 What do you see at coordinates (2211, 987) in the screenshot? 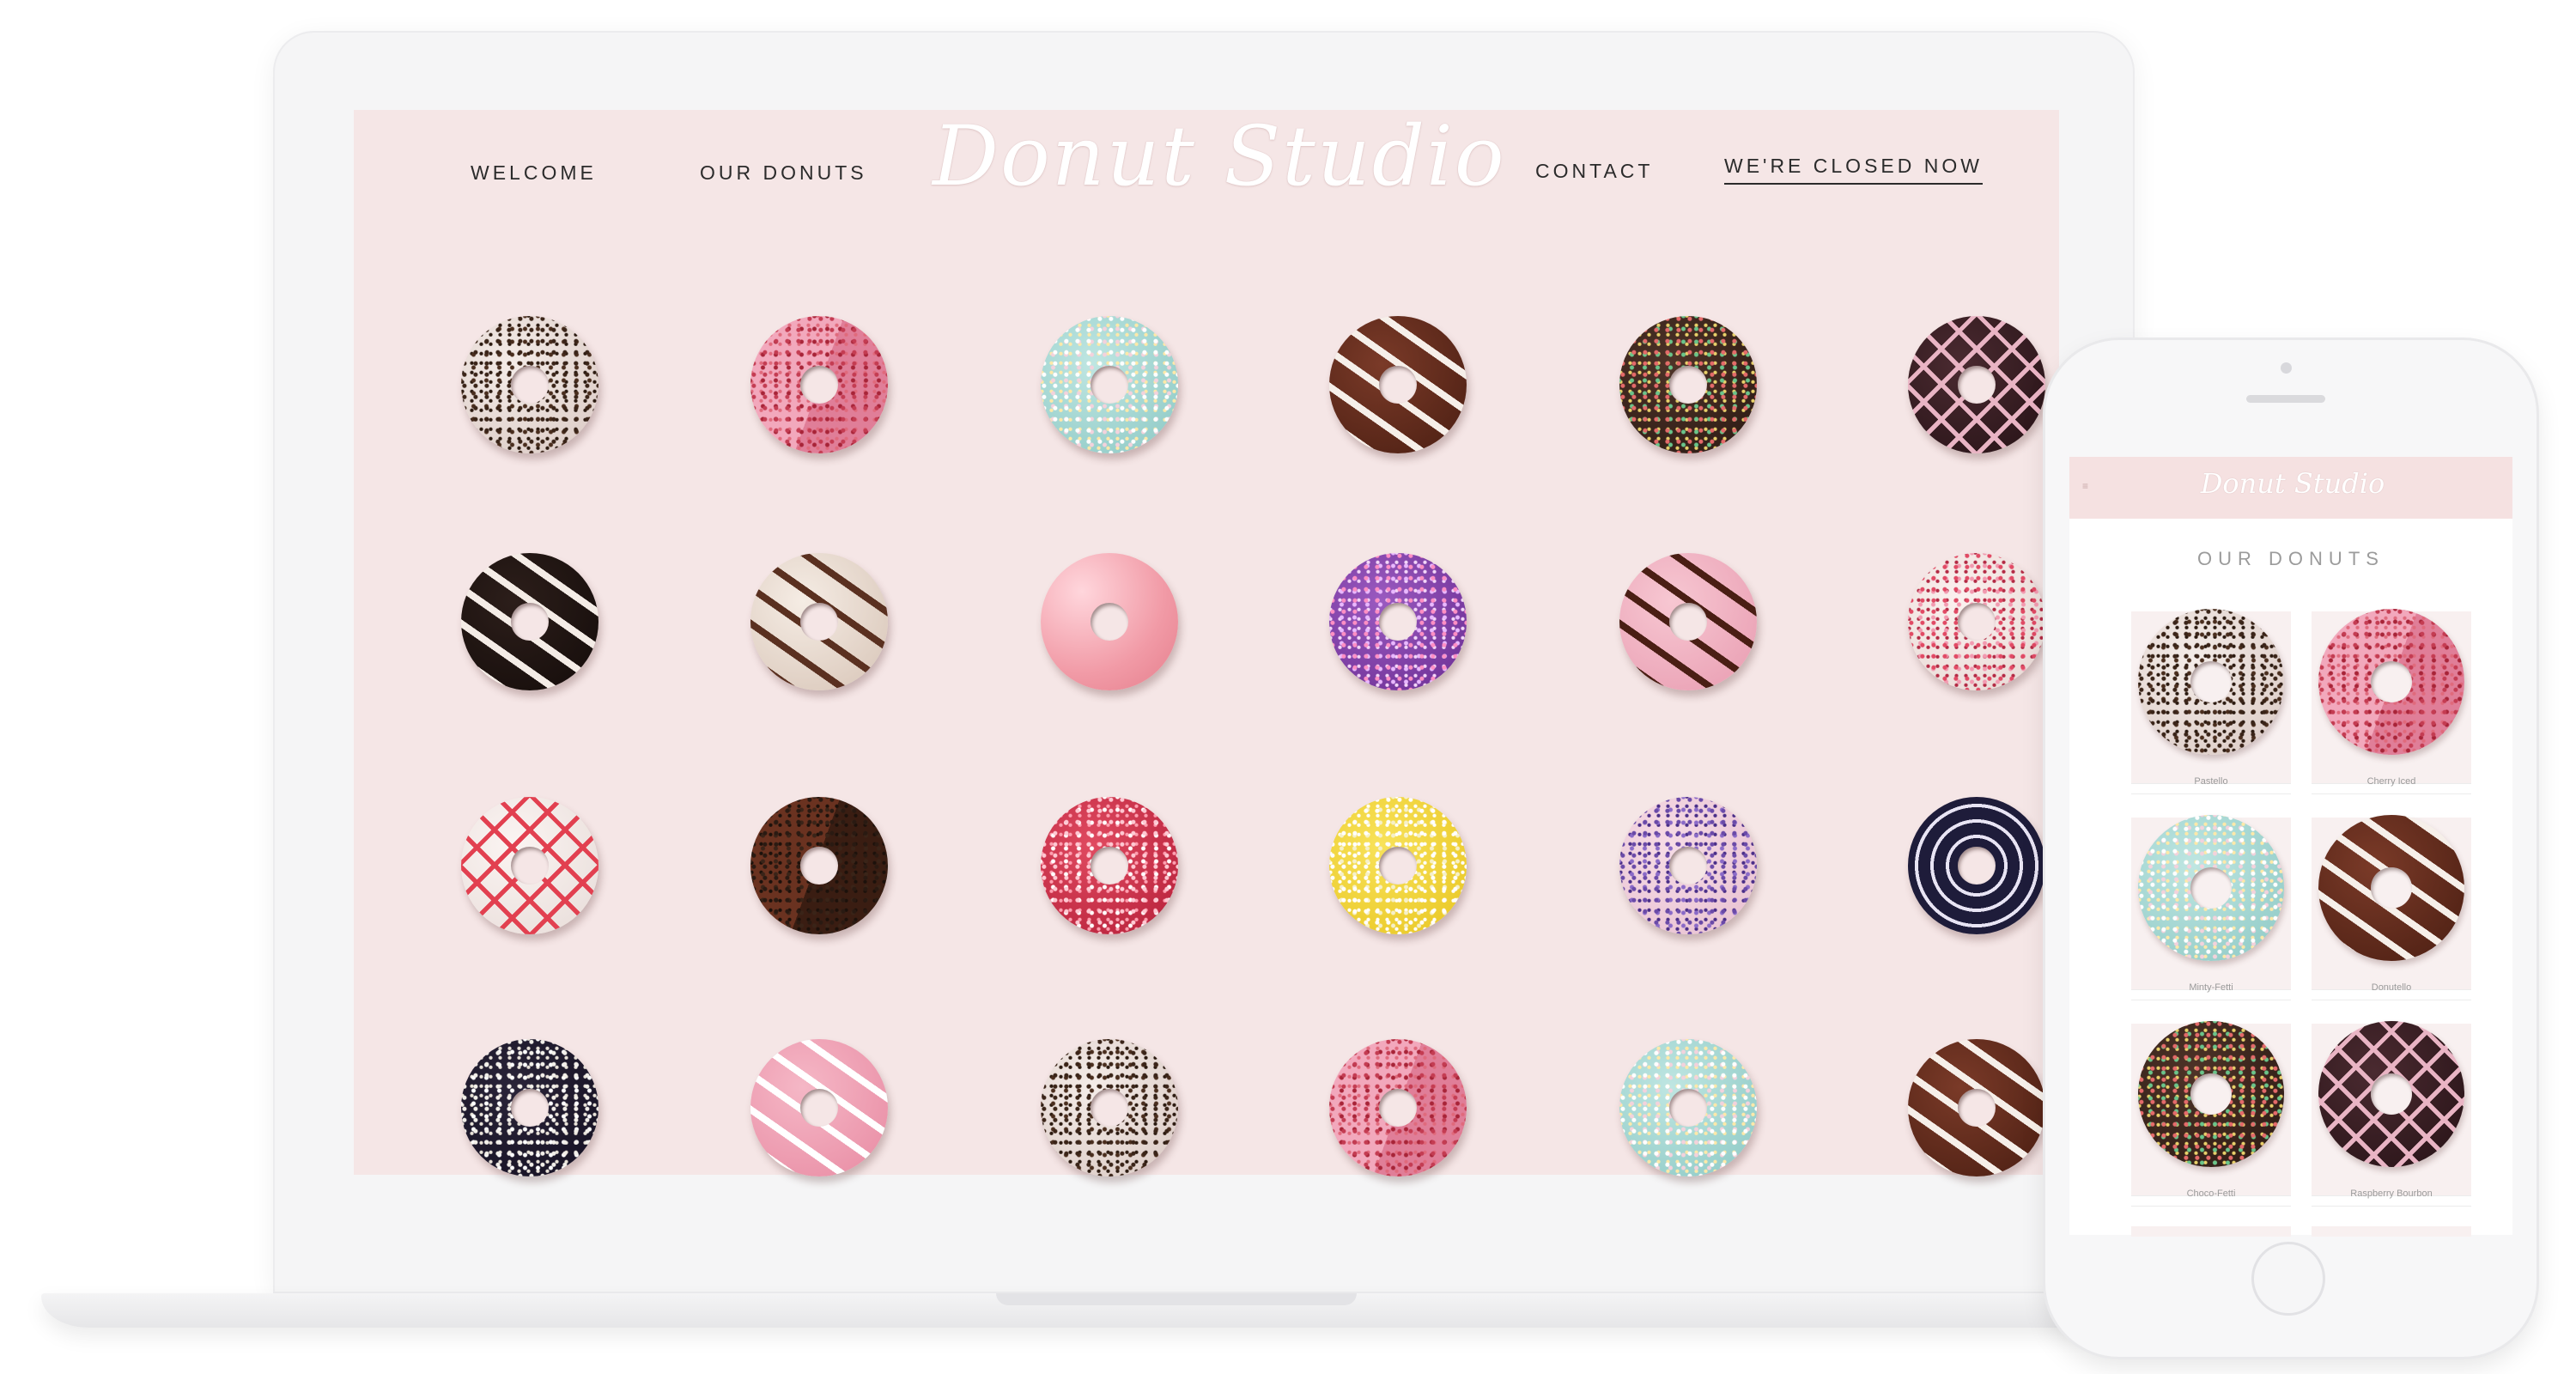
I see `mobile-donut-name: Minty-Fetti` at bounding box center [2211, 987].